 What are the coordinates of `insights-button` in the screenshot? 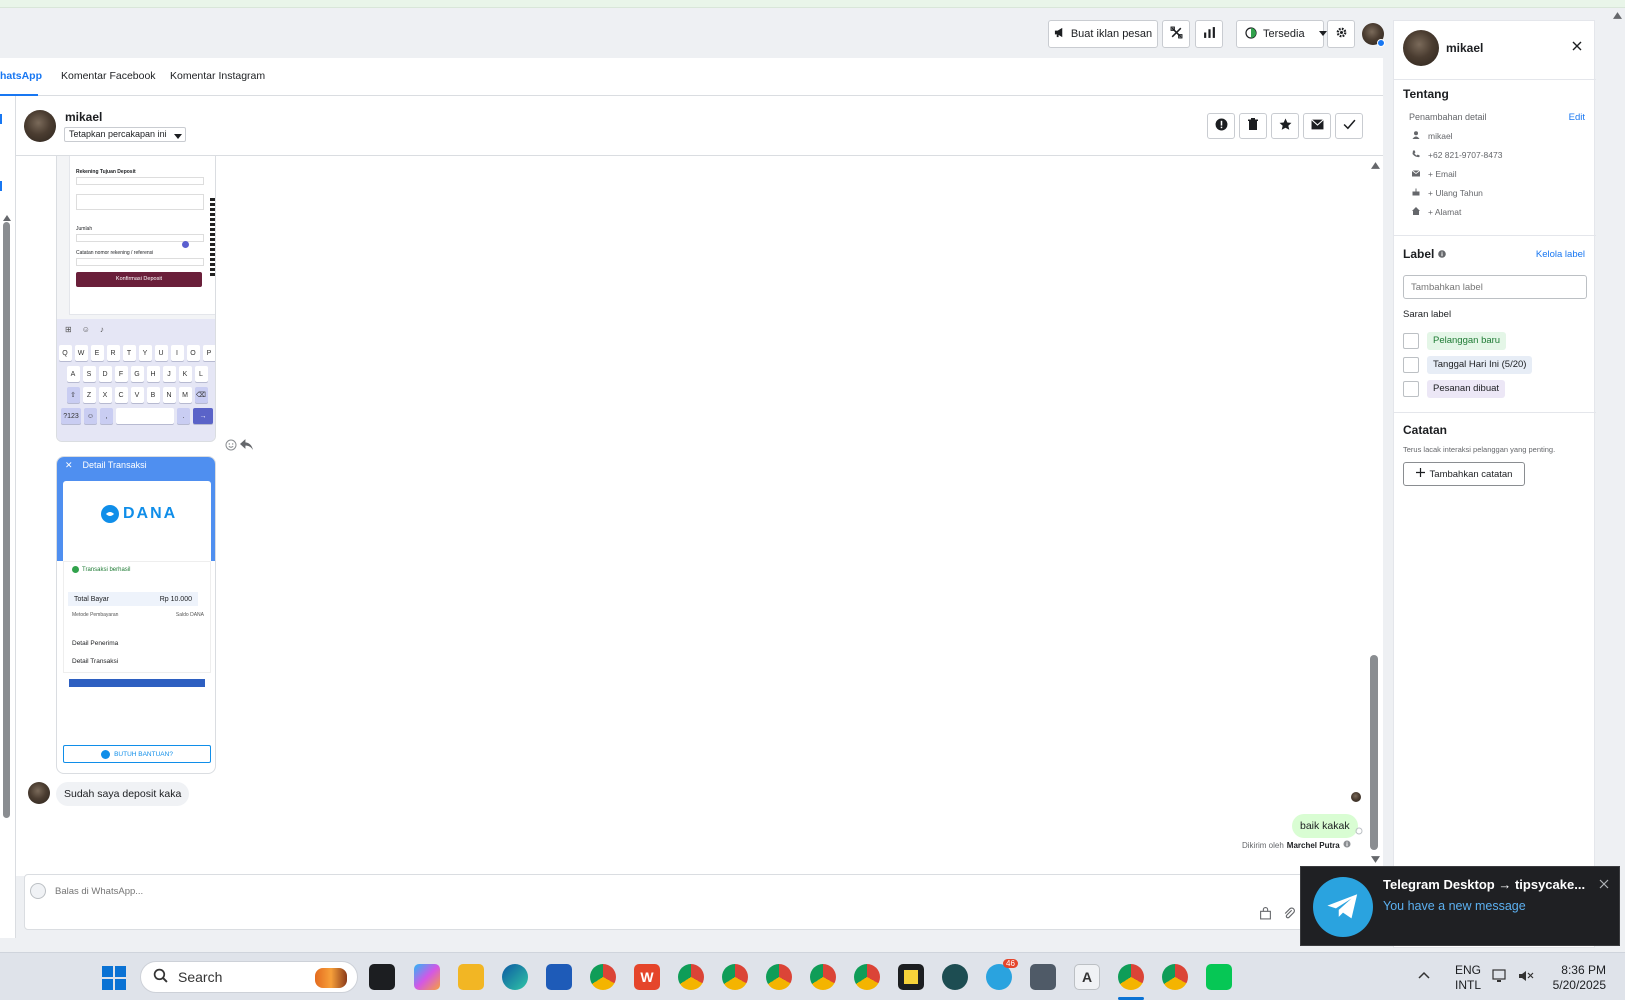 It's located at (1209, 34).